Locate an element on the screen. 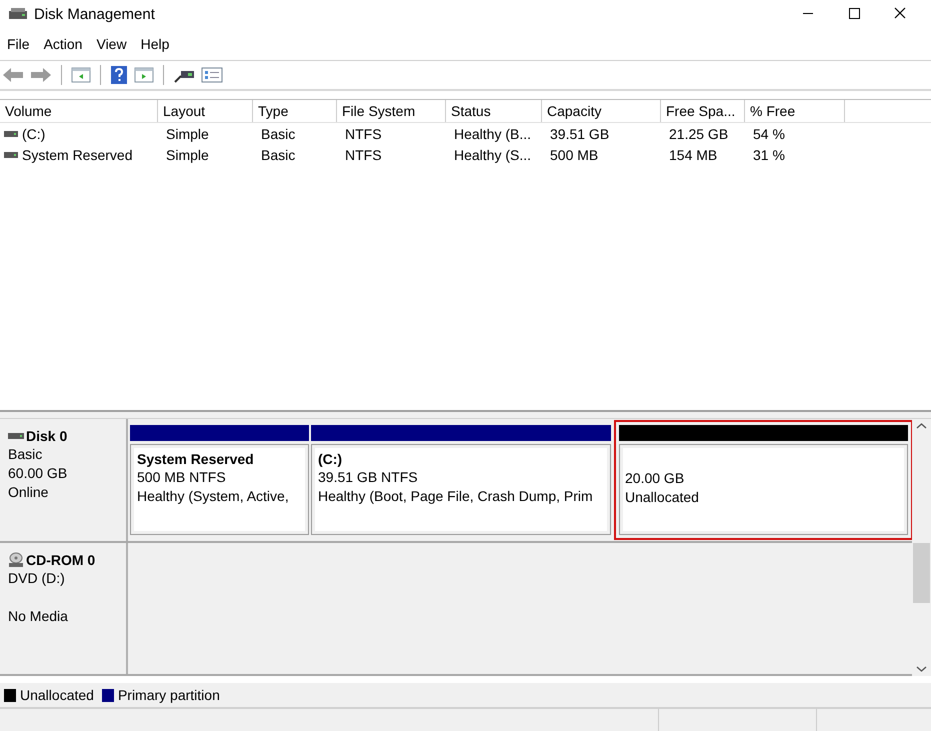 Image resolution: width=931 pixels, height=731 pixels. menu-item: View is located at coordinates (111, 44).